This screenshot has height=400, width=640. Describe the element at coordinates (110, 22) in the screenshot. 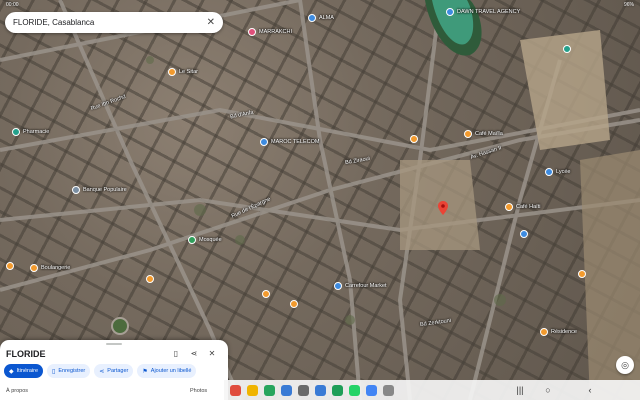

I see `search-query: FLORIDE, Casablanca` at that location.